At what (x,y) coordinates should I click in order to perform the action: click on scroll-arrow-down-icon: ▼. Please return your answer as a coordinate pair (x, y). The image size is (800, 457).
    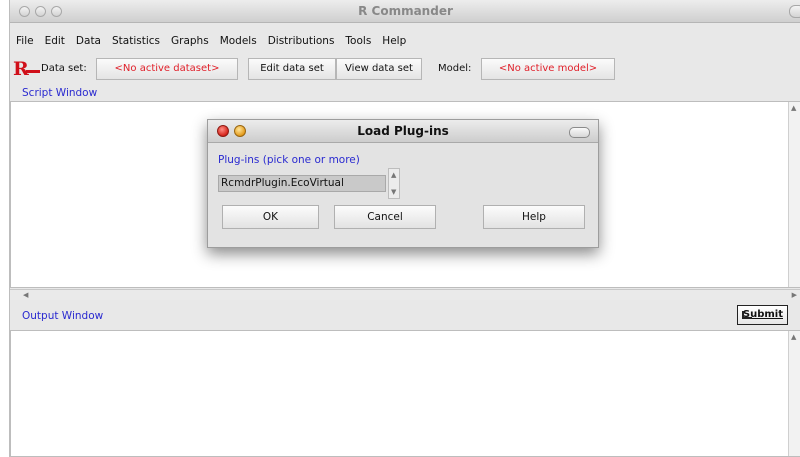
    Looking at the image, I should click on (393, 192).